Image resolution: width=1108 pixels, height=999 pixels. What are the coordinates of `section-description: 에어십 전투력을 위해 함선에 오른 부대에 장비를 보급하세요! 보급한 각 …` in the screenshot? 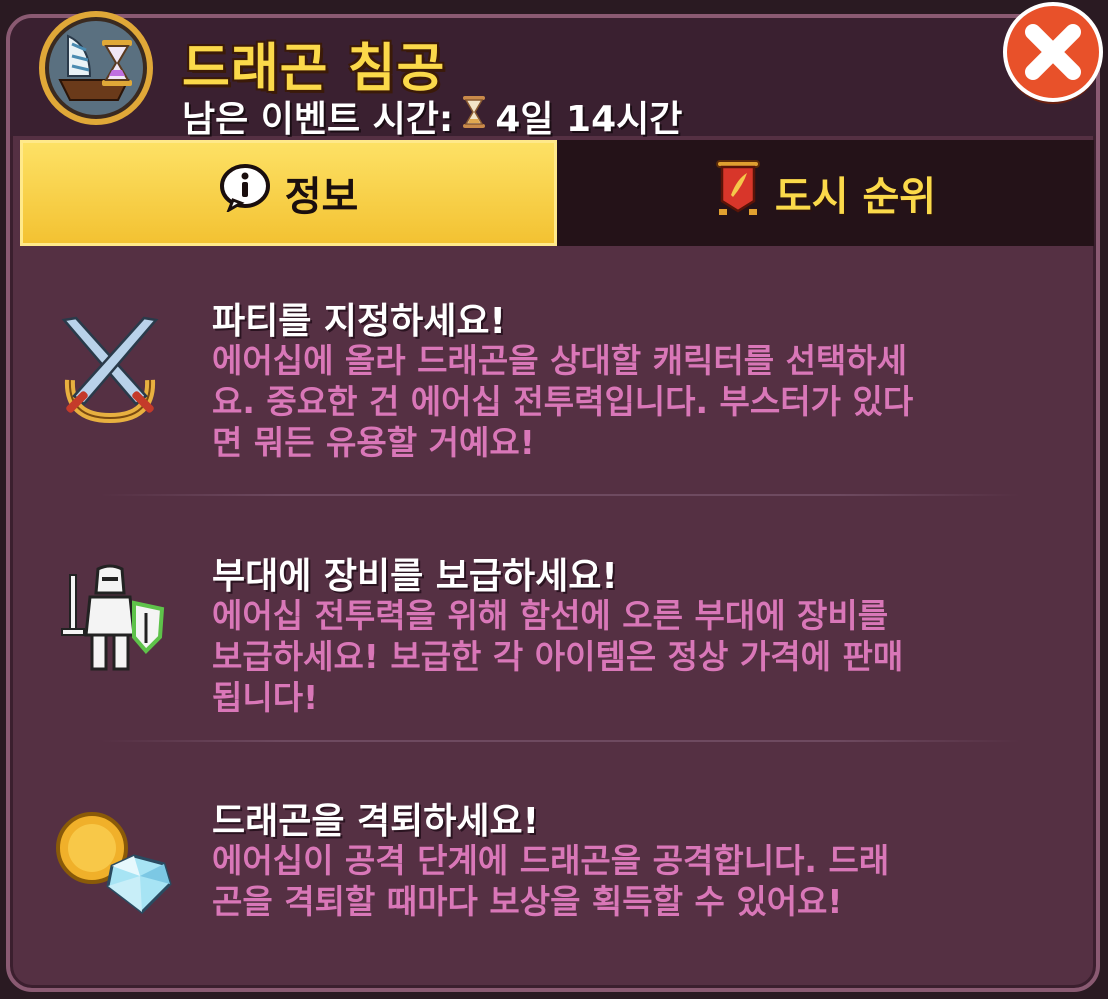 It's located at (642, 656).